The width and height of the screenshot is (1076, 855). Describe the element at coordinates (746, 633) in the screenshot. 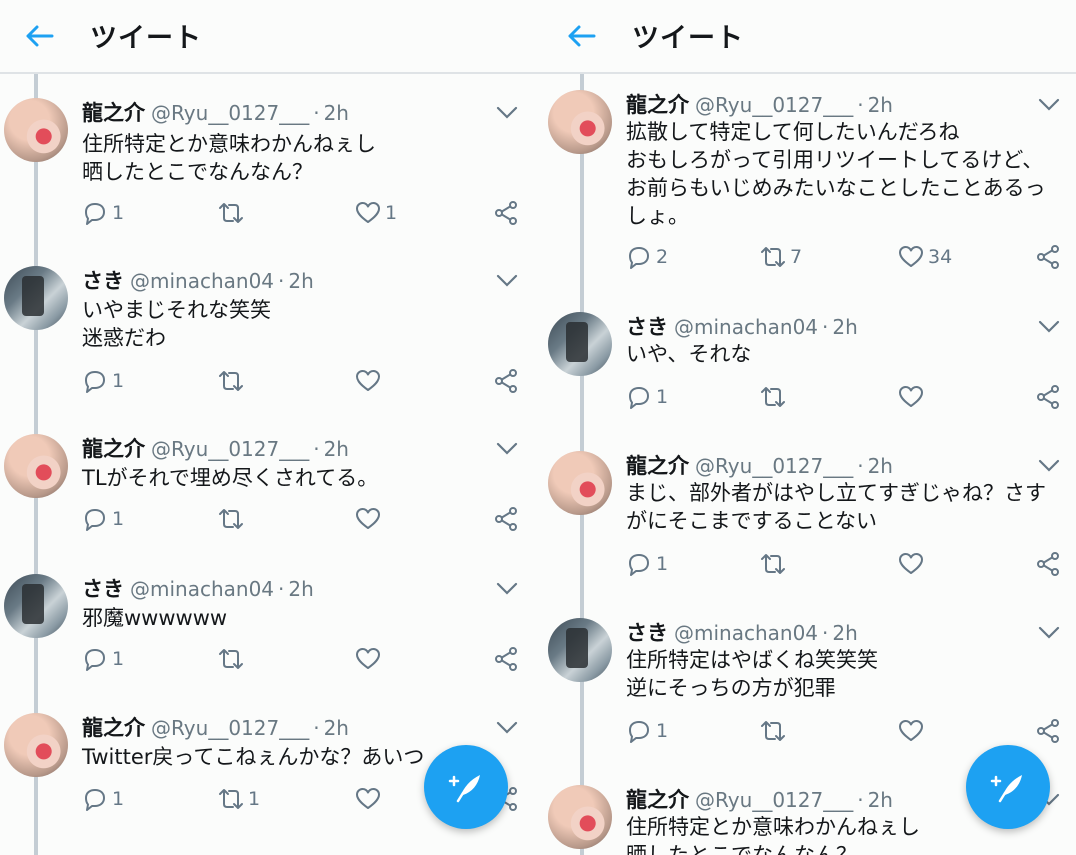

I see `user-handle: @minachan04` at that location.